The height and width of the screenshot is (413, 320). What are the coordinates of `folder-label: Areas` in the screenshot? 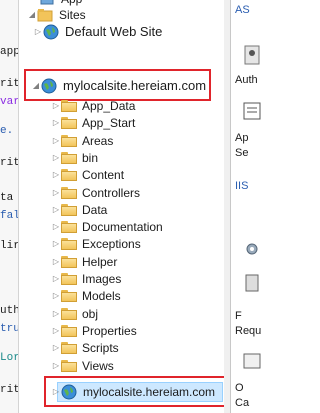 It's located at (98, 141).